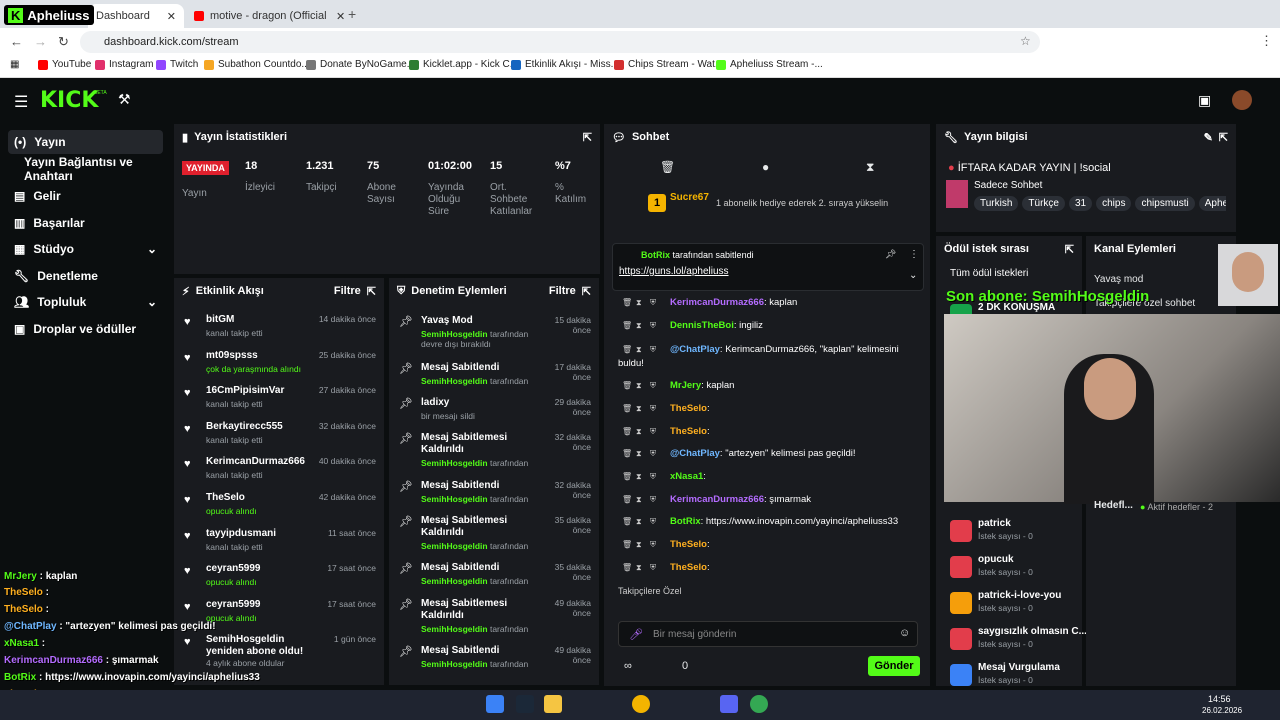 This screenshot has width=1280, height=720. Describe the element at coordinates (1043, 203) in the screenshot. I see `tag: Türkçe` at that location.